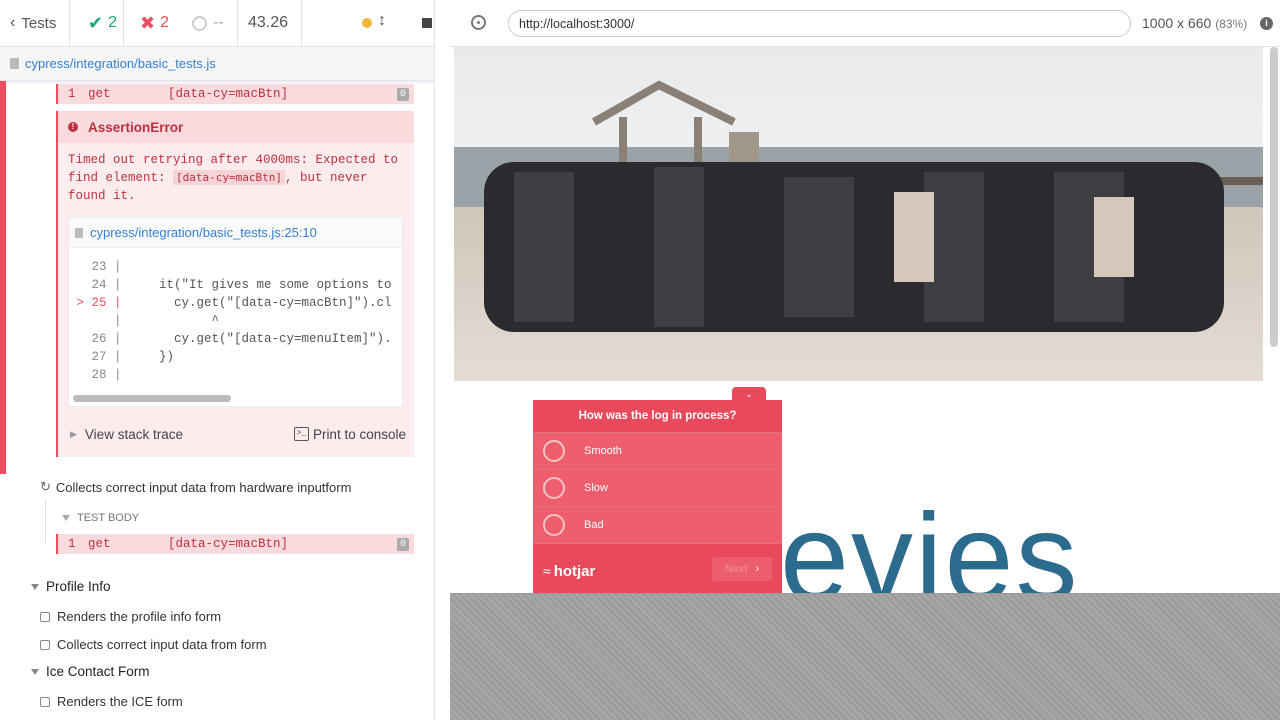 This screenshot has width=1280, height=720. What do you see at coordinates (99, 267) in the screenshot?
I see `line-number: 23 |` at bounding box center [99, 267].